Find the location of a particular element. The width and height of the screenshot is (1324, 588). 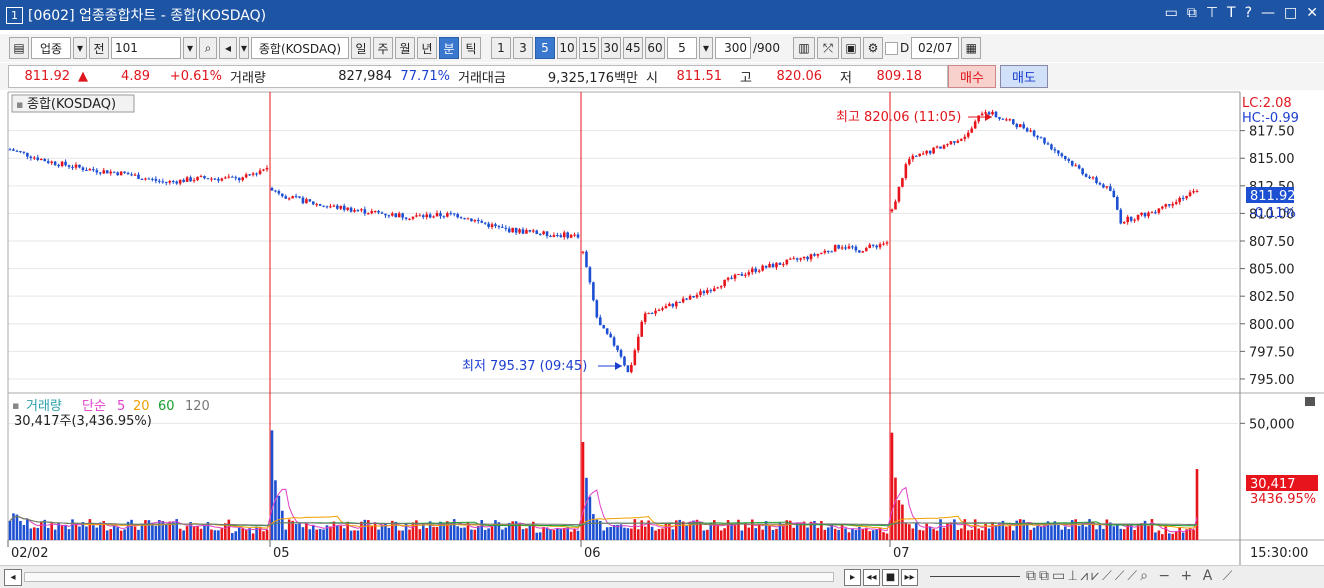

sell-button: 매도 is located at coordinates (1024, 76).